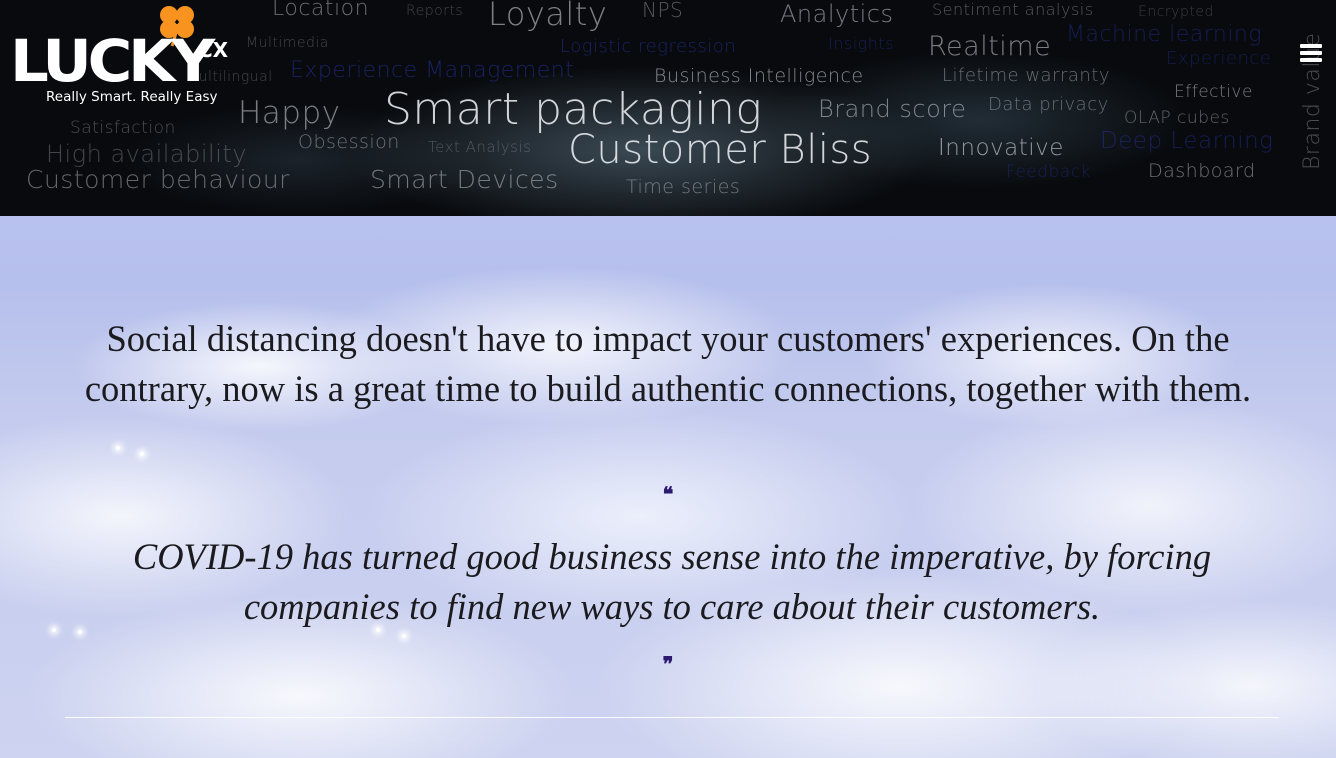  I want to click on word-cloud-term: Customer behaviour, so click(158, 179).